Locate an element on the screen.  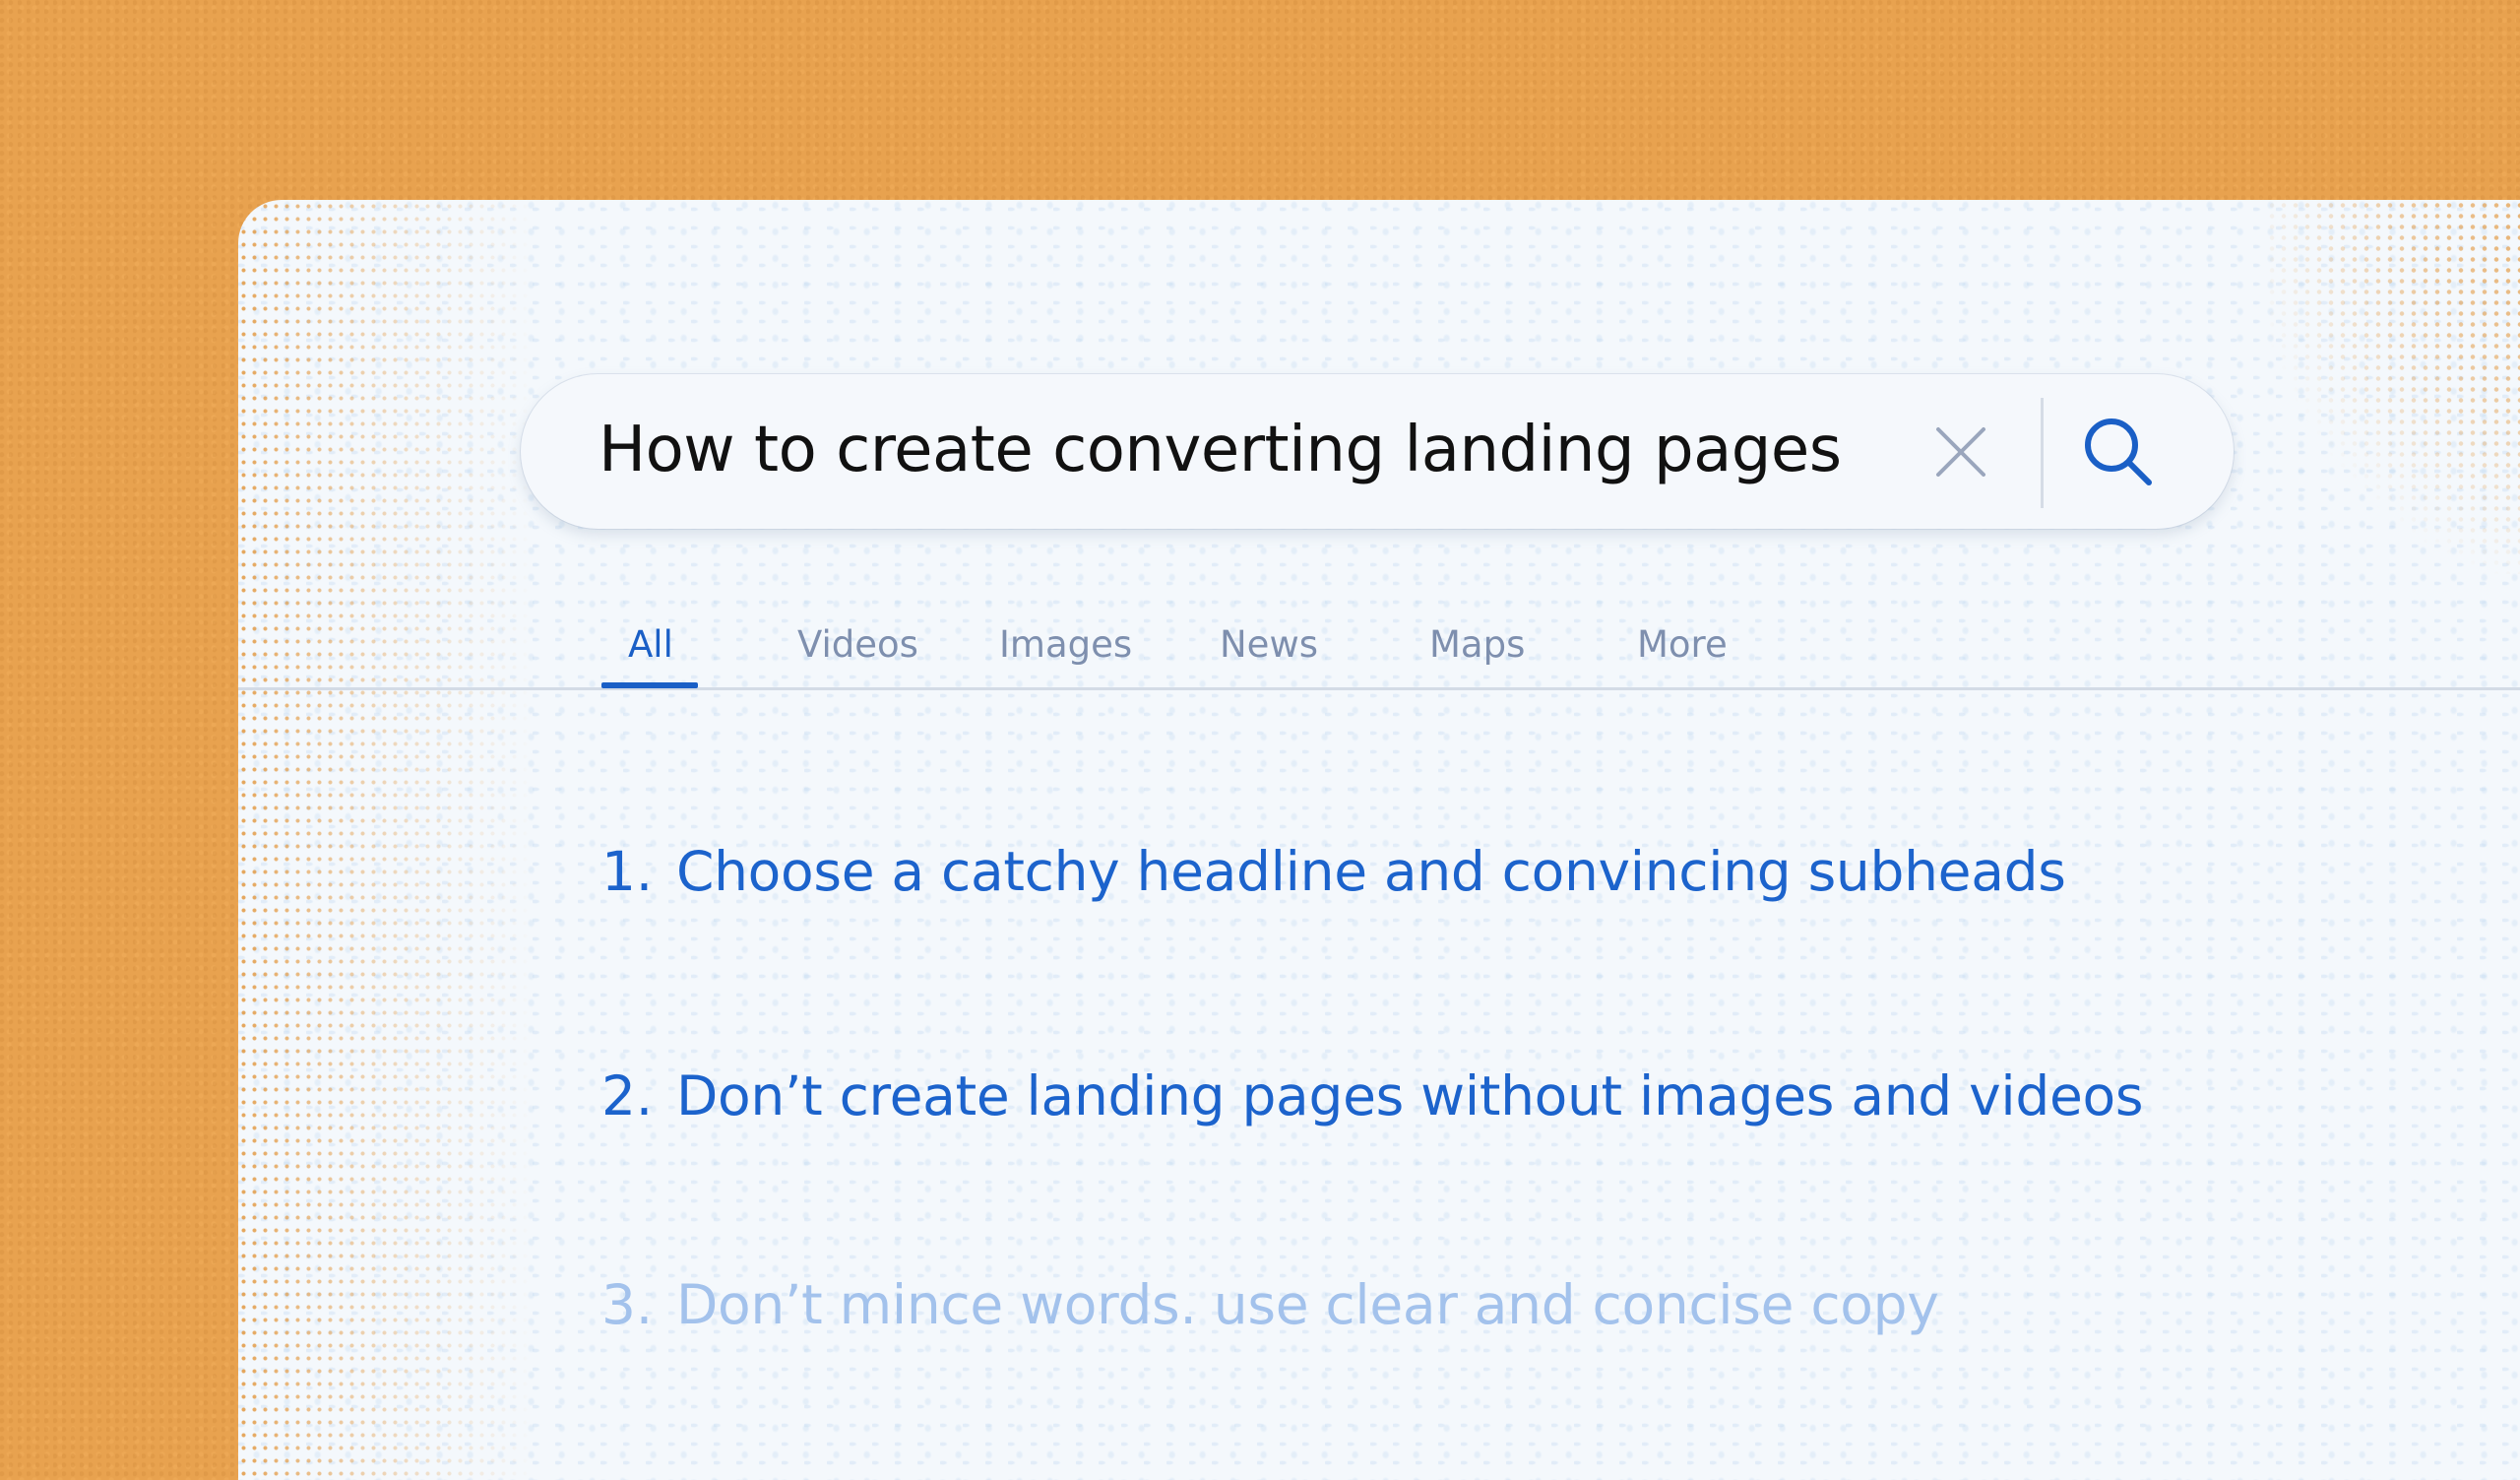
decorative-speckle-right is located at coordinates (2393, 387).